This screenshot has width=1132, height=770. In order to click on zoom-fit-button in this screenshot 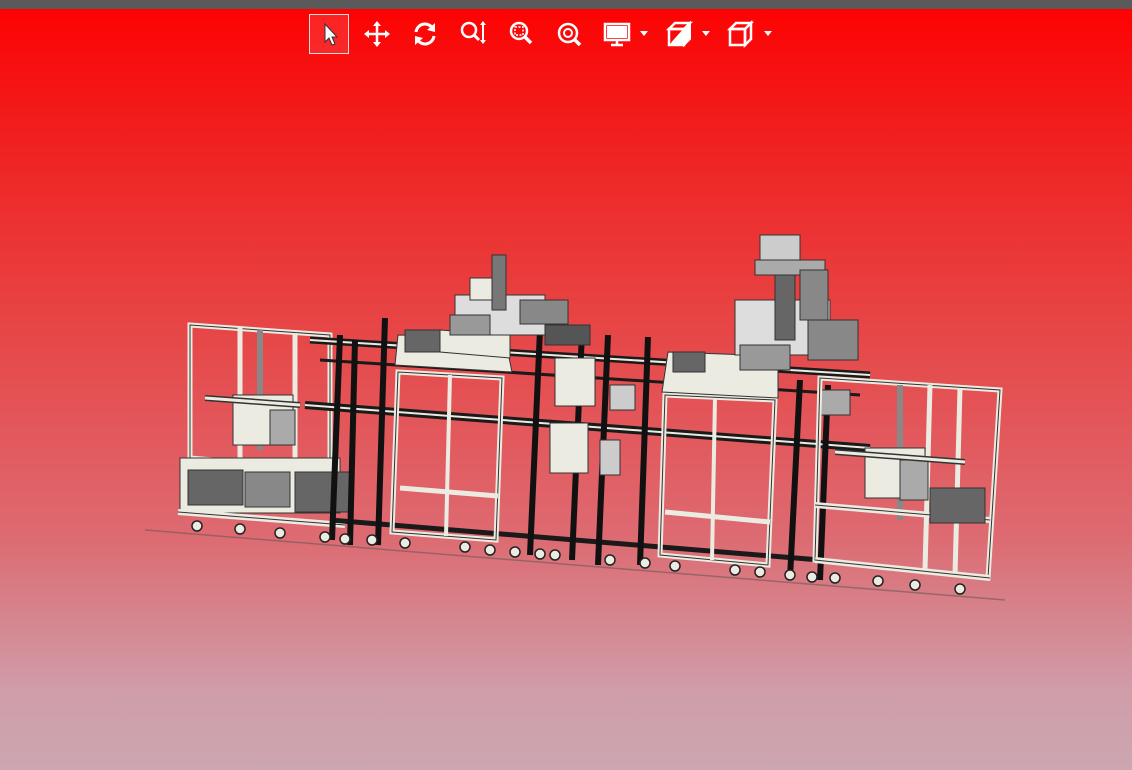, I will do `click(569, 34)`.